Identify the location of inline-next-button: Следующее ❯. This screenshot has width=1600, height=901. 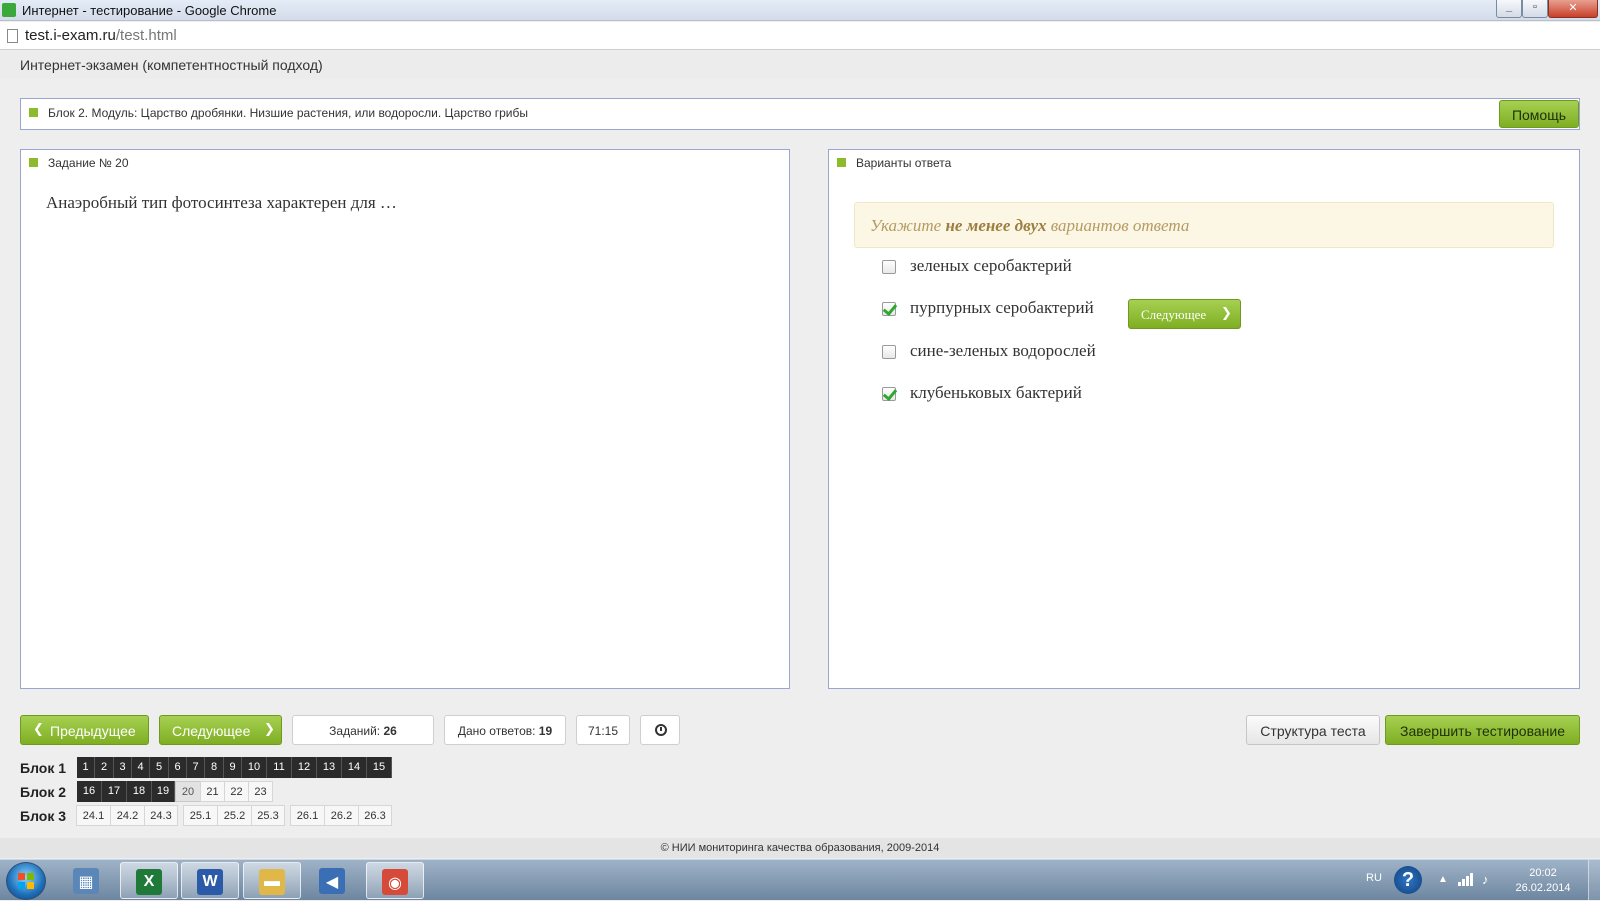
(1184, 314).